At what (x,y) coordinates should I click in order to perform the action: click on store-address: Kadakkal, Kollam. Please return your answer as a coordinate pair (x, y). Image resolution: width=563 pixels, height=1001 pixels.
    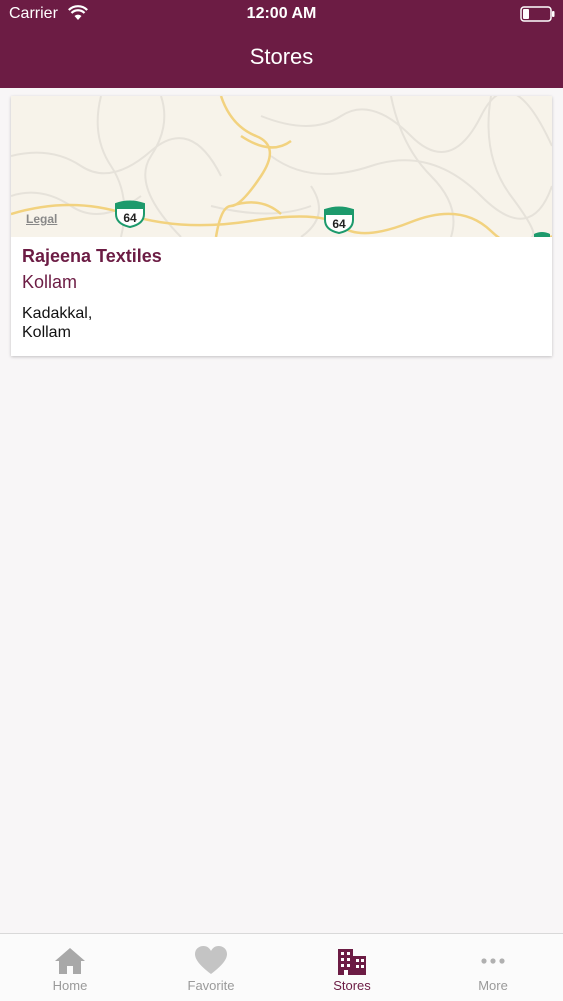
    Looking at the image, I should click on (57, 323).